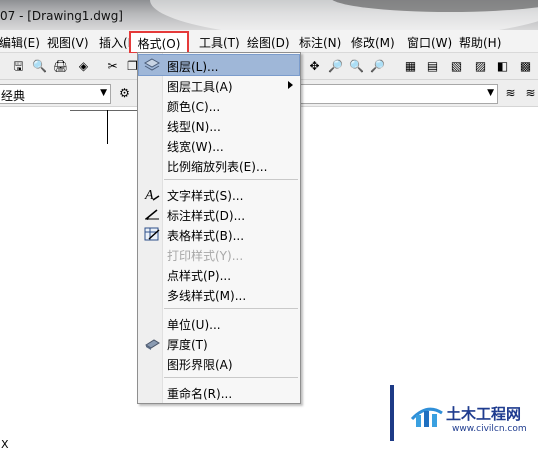 This screenshot has height=453, width=538. I want to click on menu-draw: 绘图(D), so click(268, 42).